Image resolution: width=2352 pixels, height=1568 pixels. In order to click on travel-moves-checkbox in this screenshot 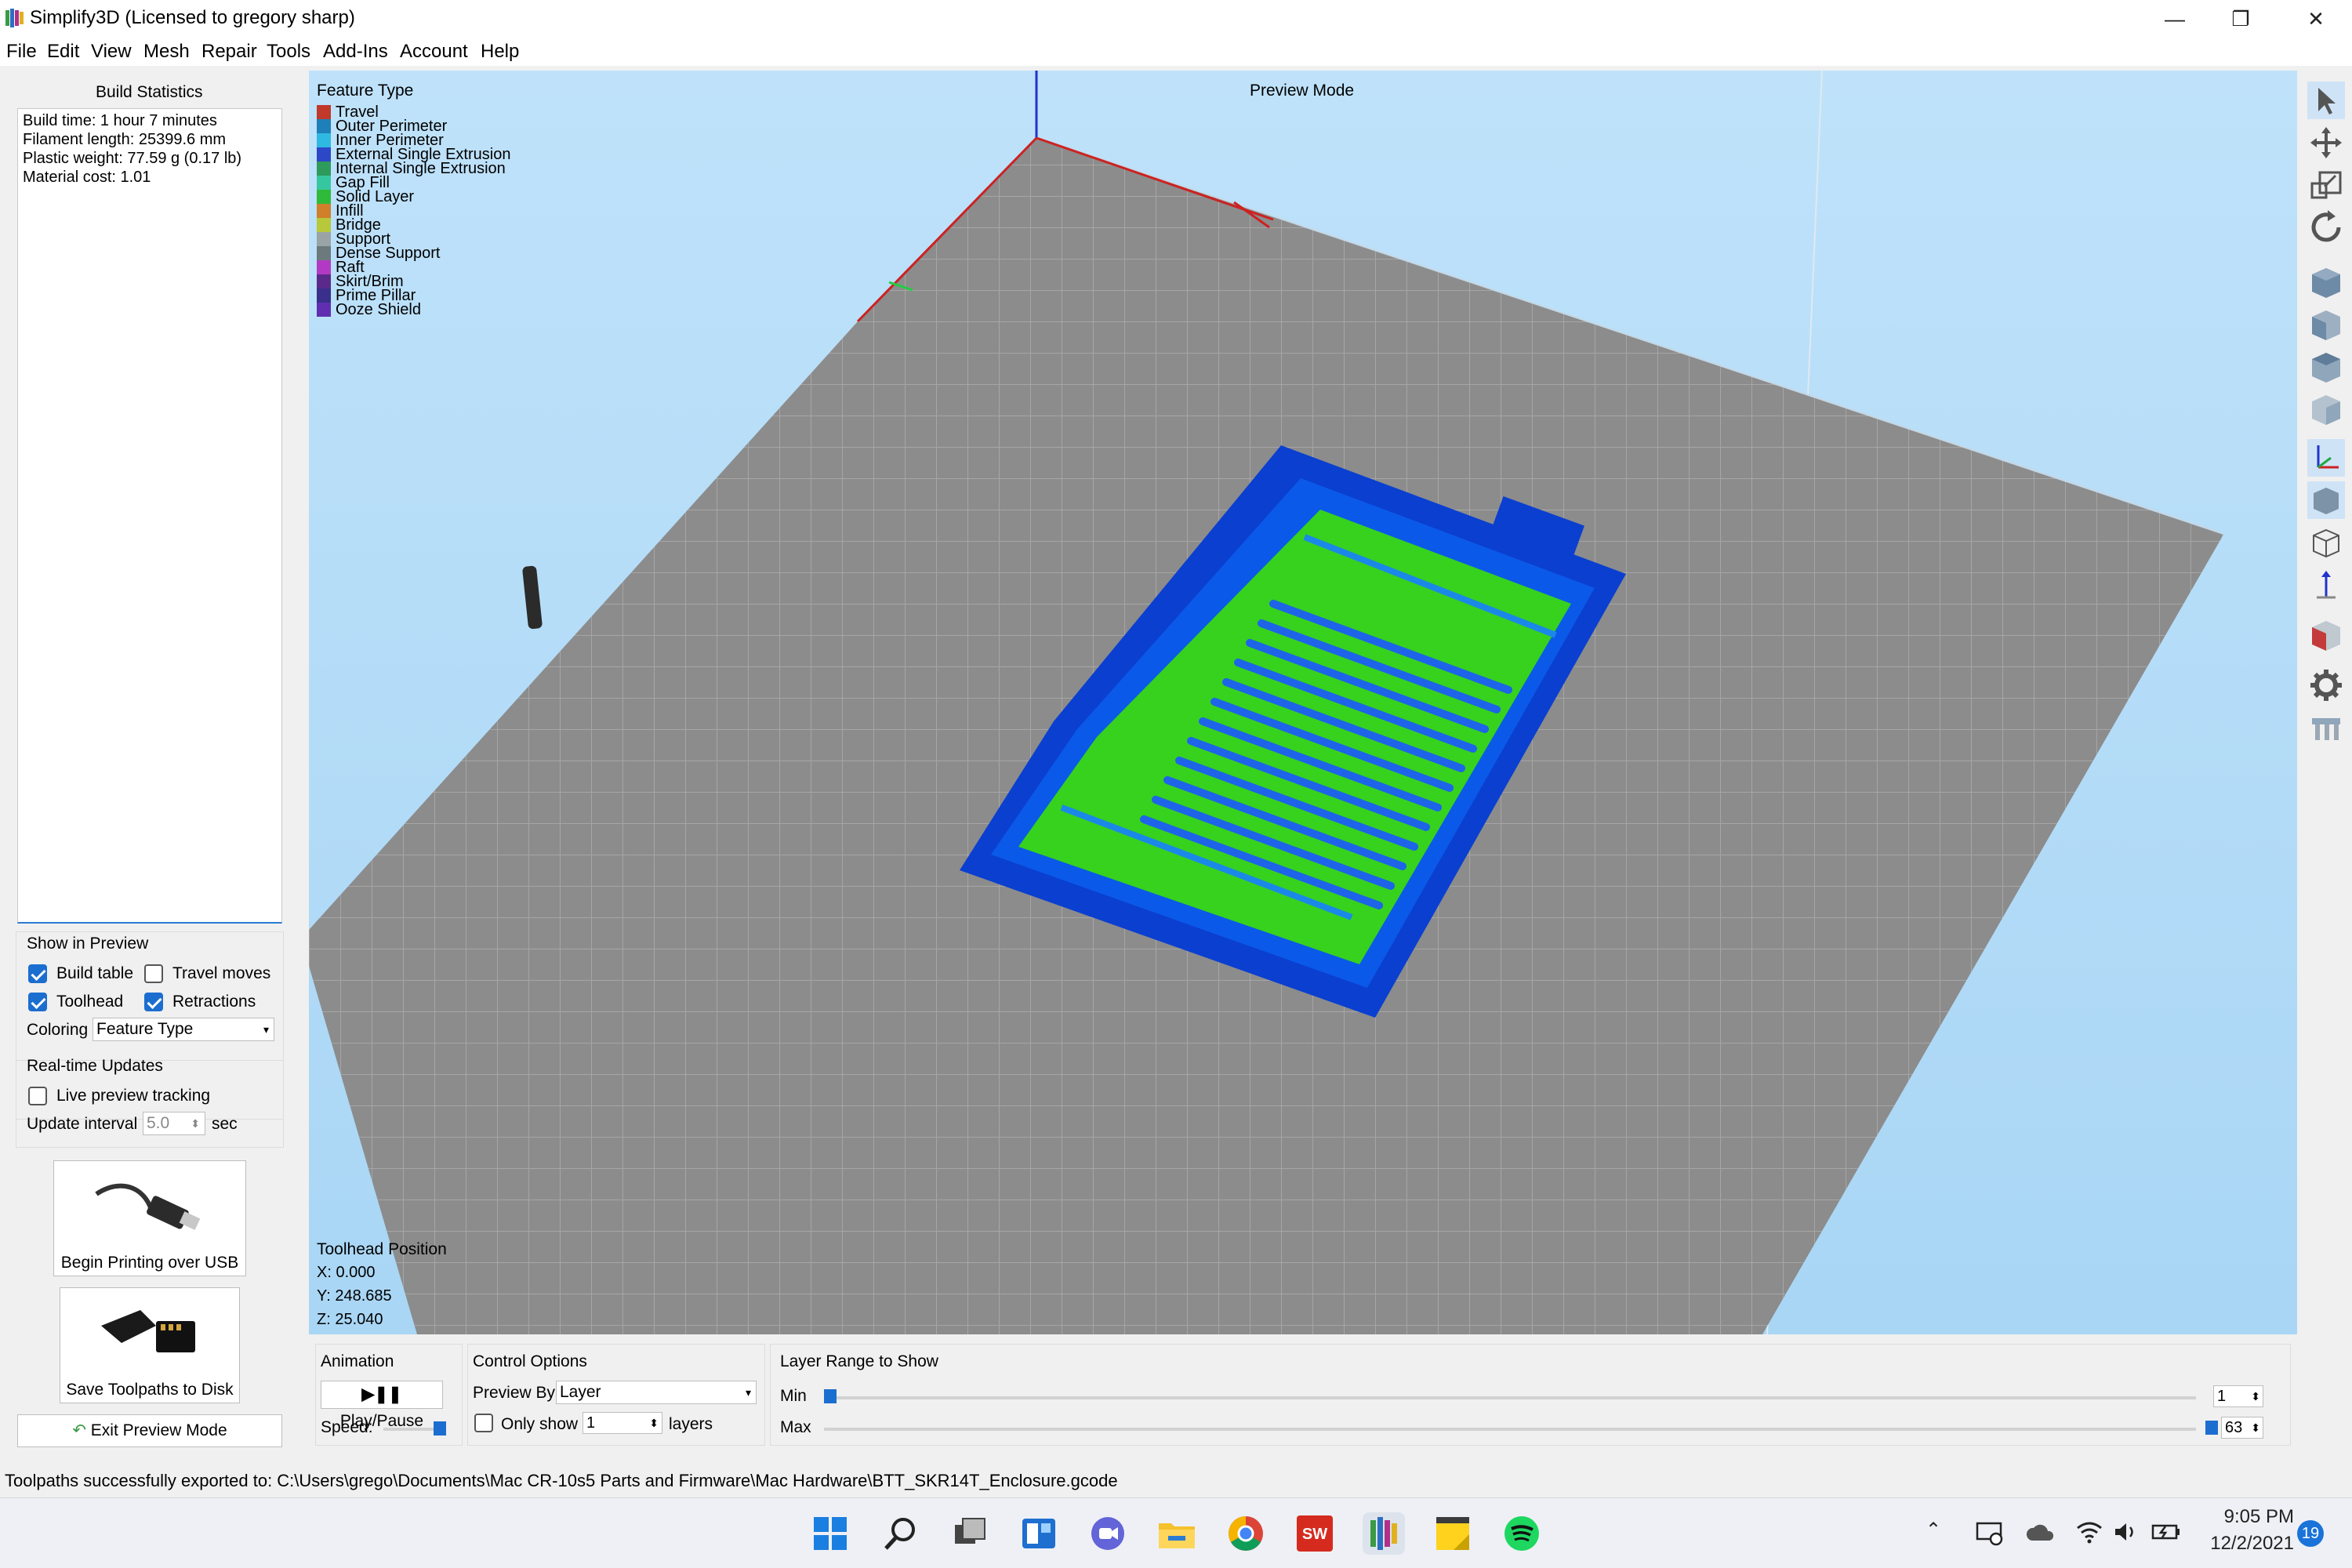, I will do `click(153, 973)`.